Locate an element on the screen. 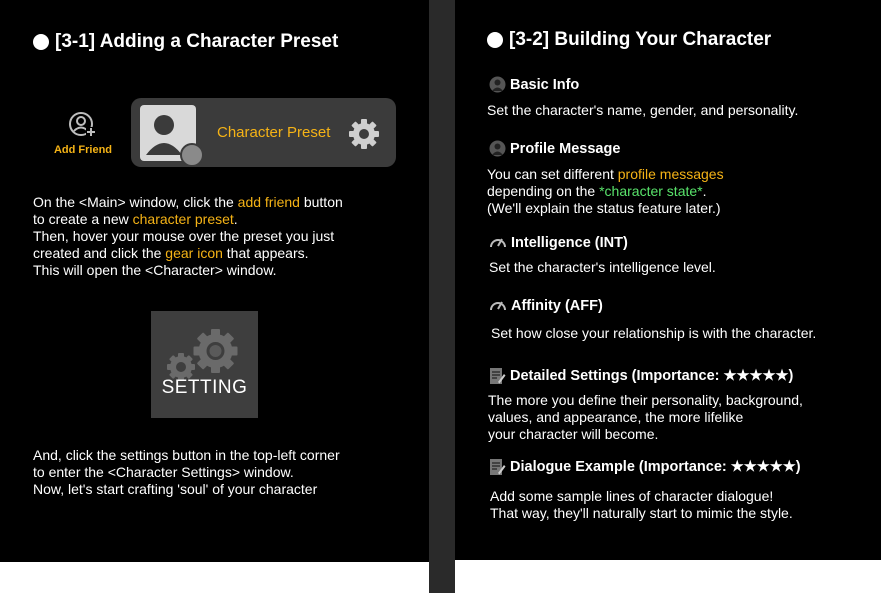 This screenshot has width=881, height=593. add-friend-button: Add Friend is located at coordinates (83, 133).